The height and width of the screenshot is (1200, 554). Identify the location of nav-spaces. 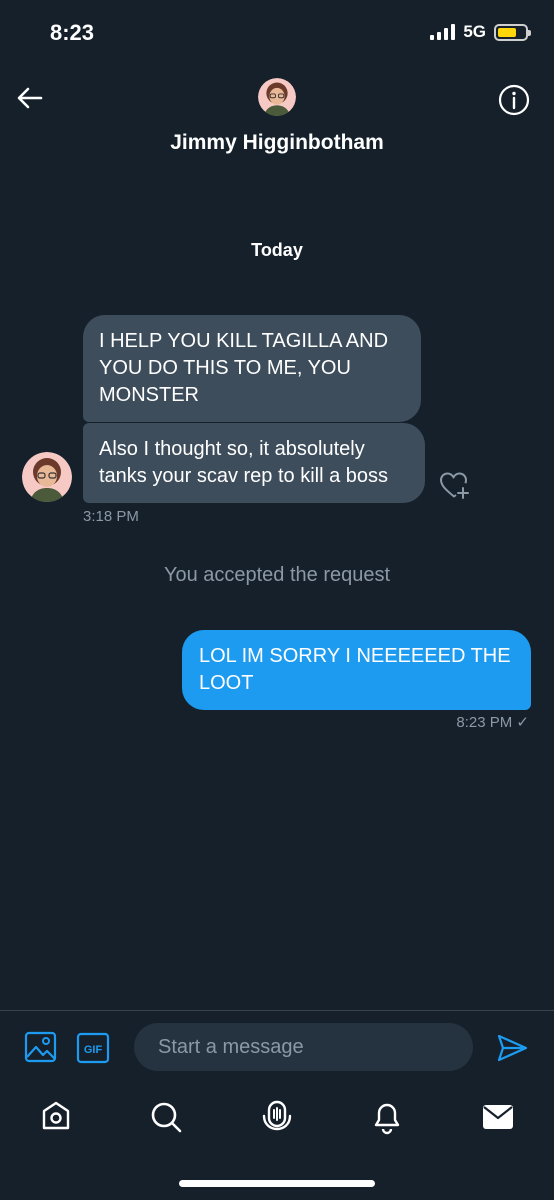
(277, 1117).